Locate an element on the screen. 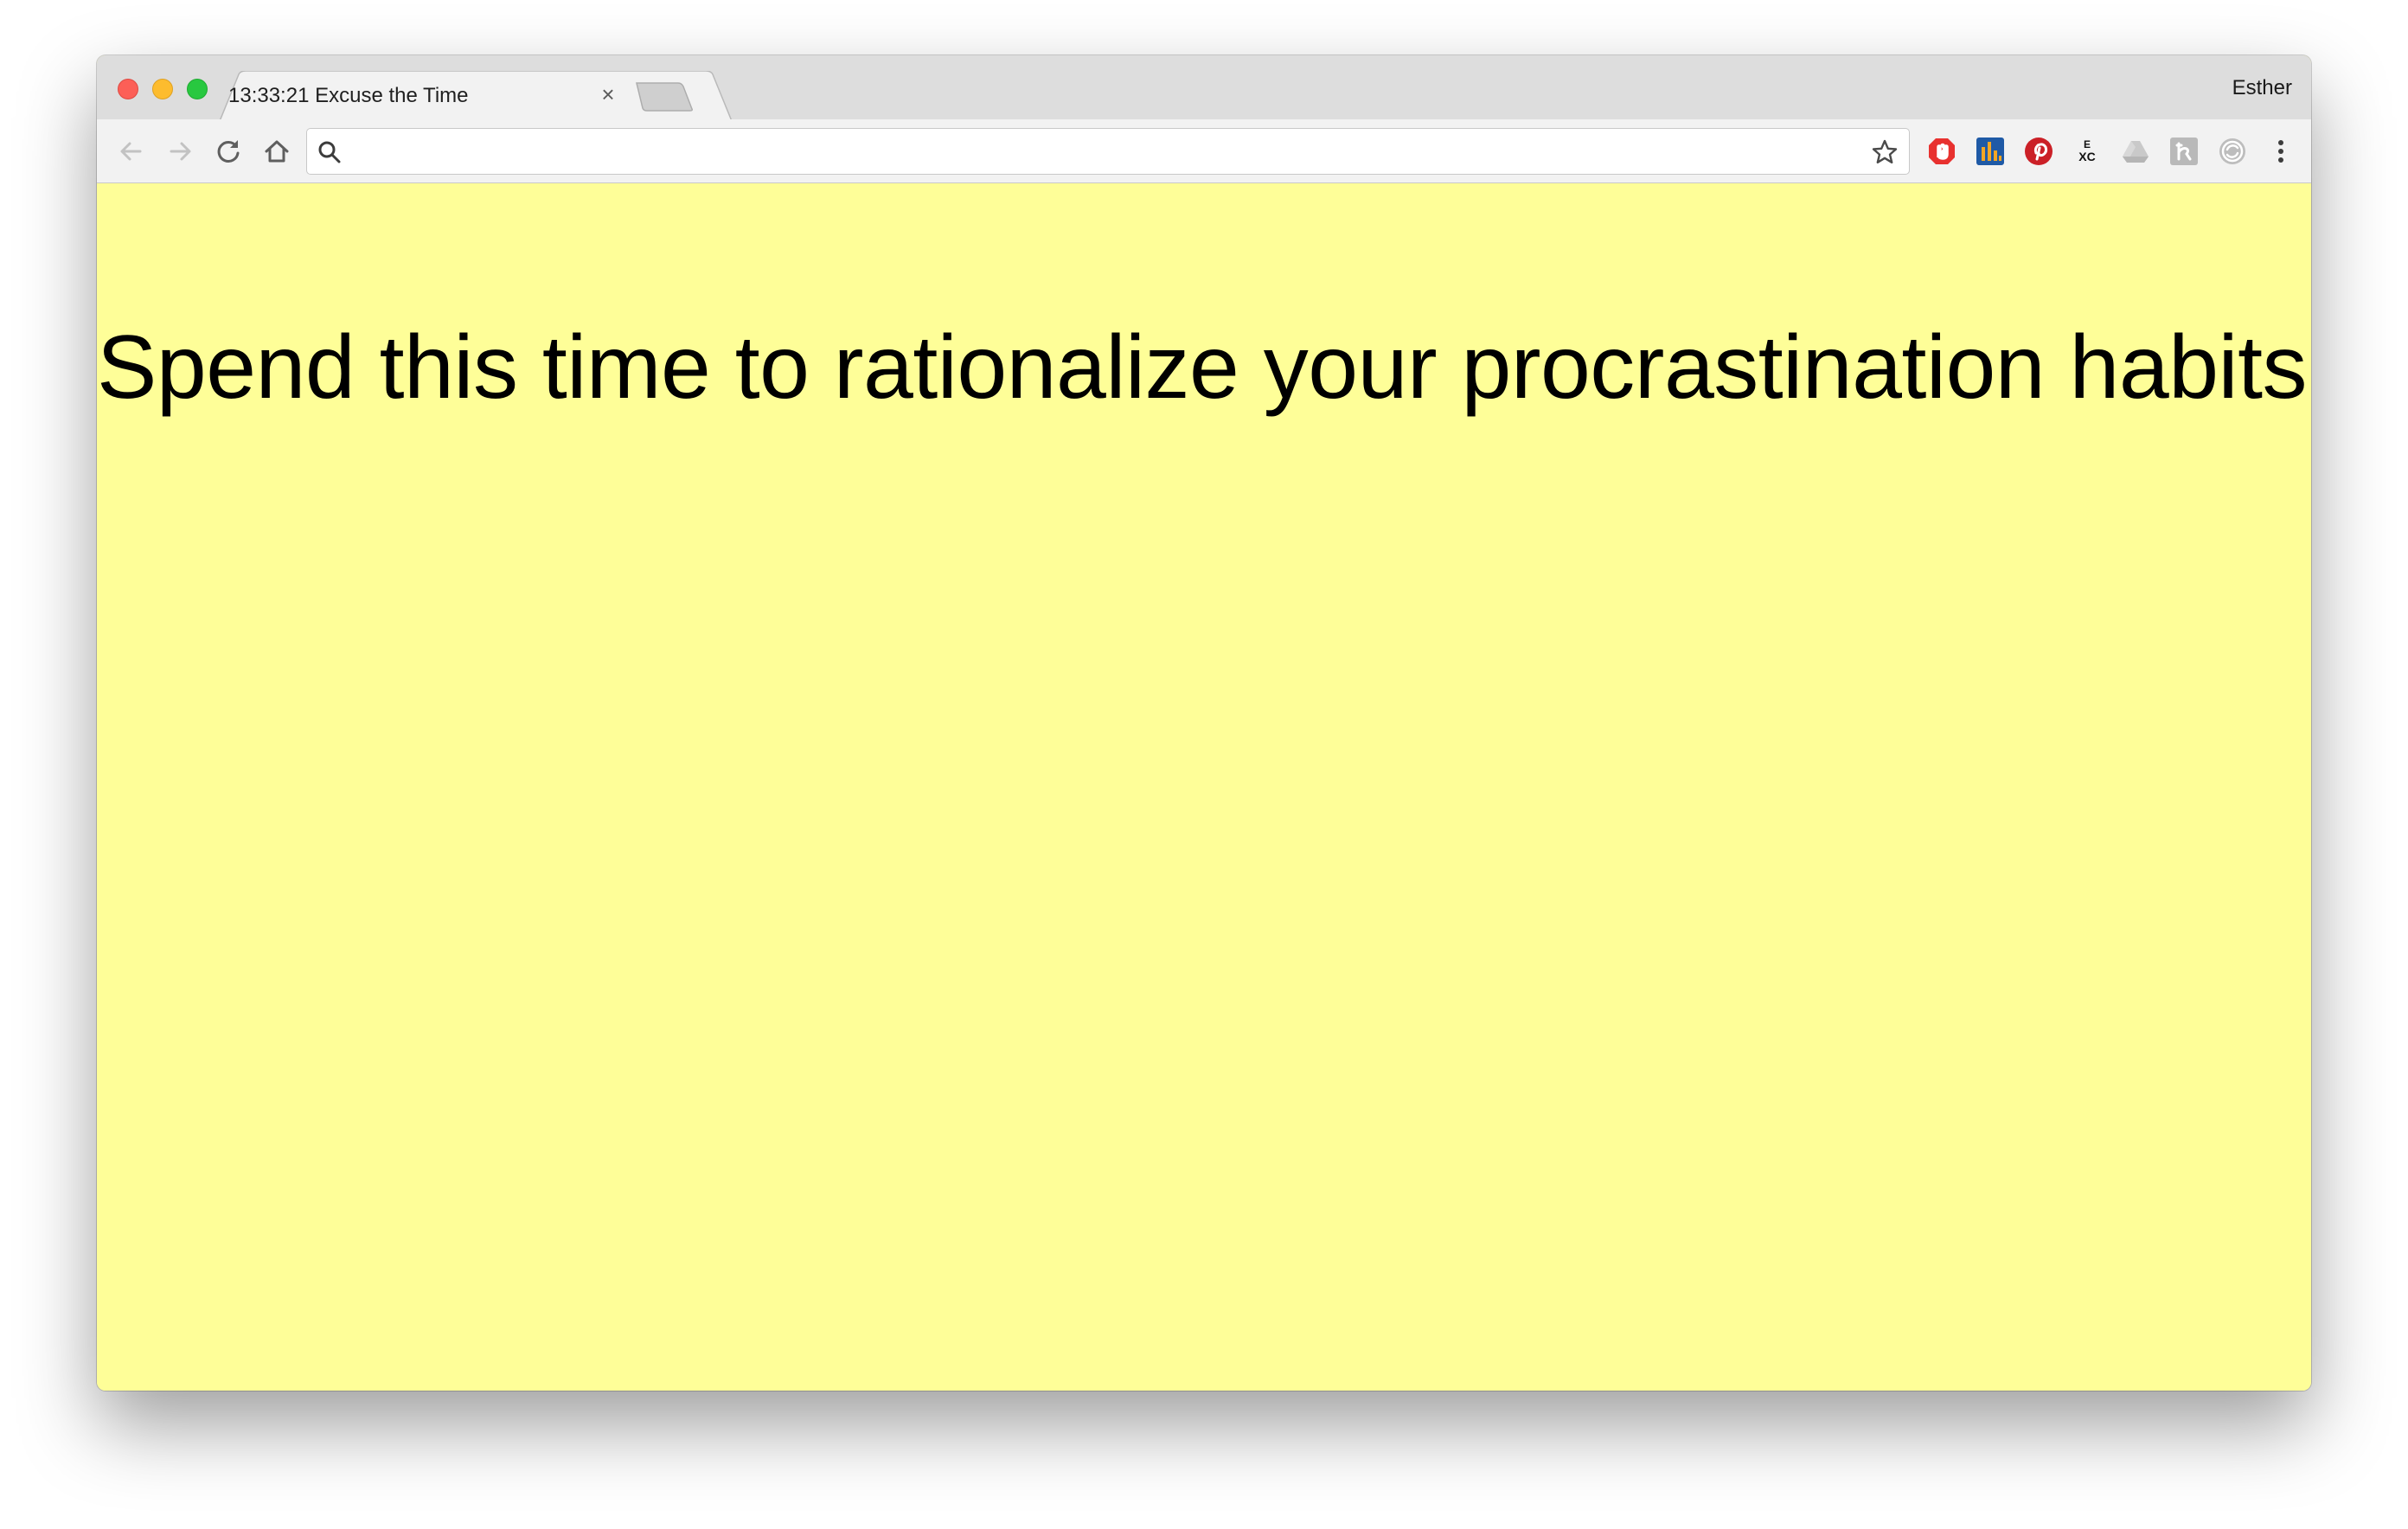 The height and width of the screenshot is (1529, 2408). address-input is located at coordinates (1099, 152).